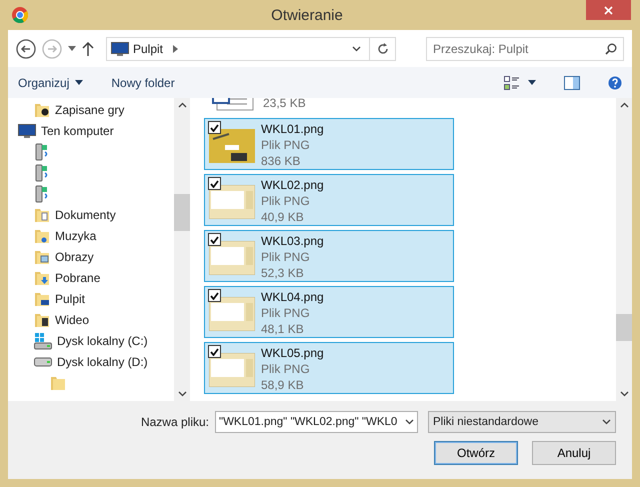 The width and height of the screenshot is (640, 487). What do you see at coordinates (512, 83) in the screenshot?
I see `view-options-icon` at bounding box center [512, 83].